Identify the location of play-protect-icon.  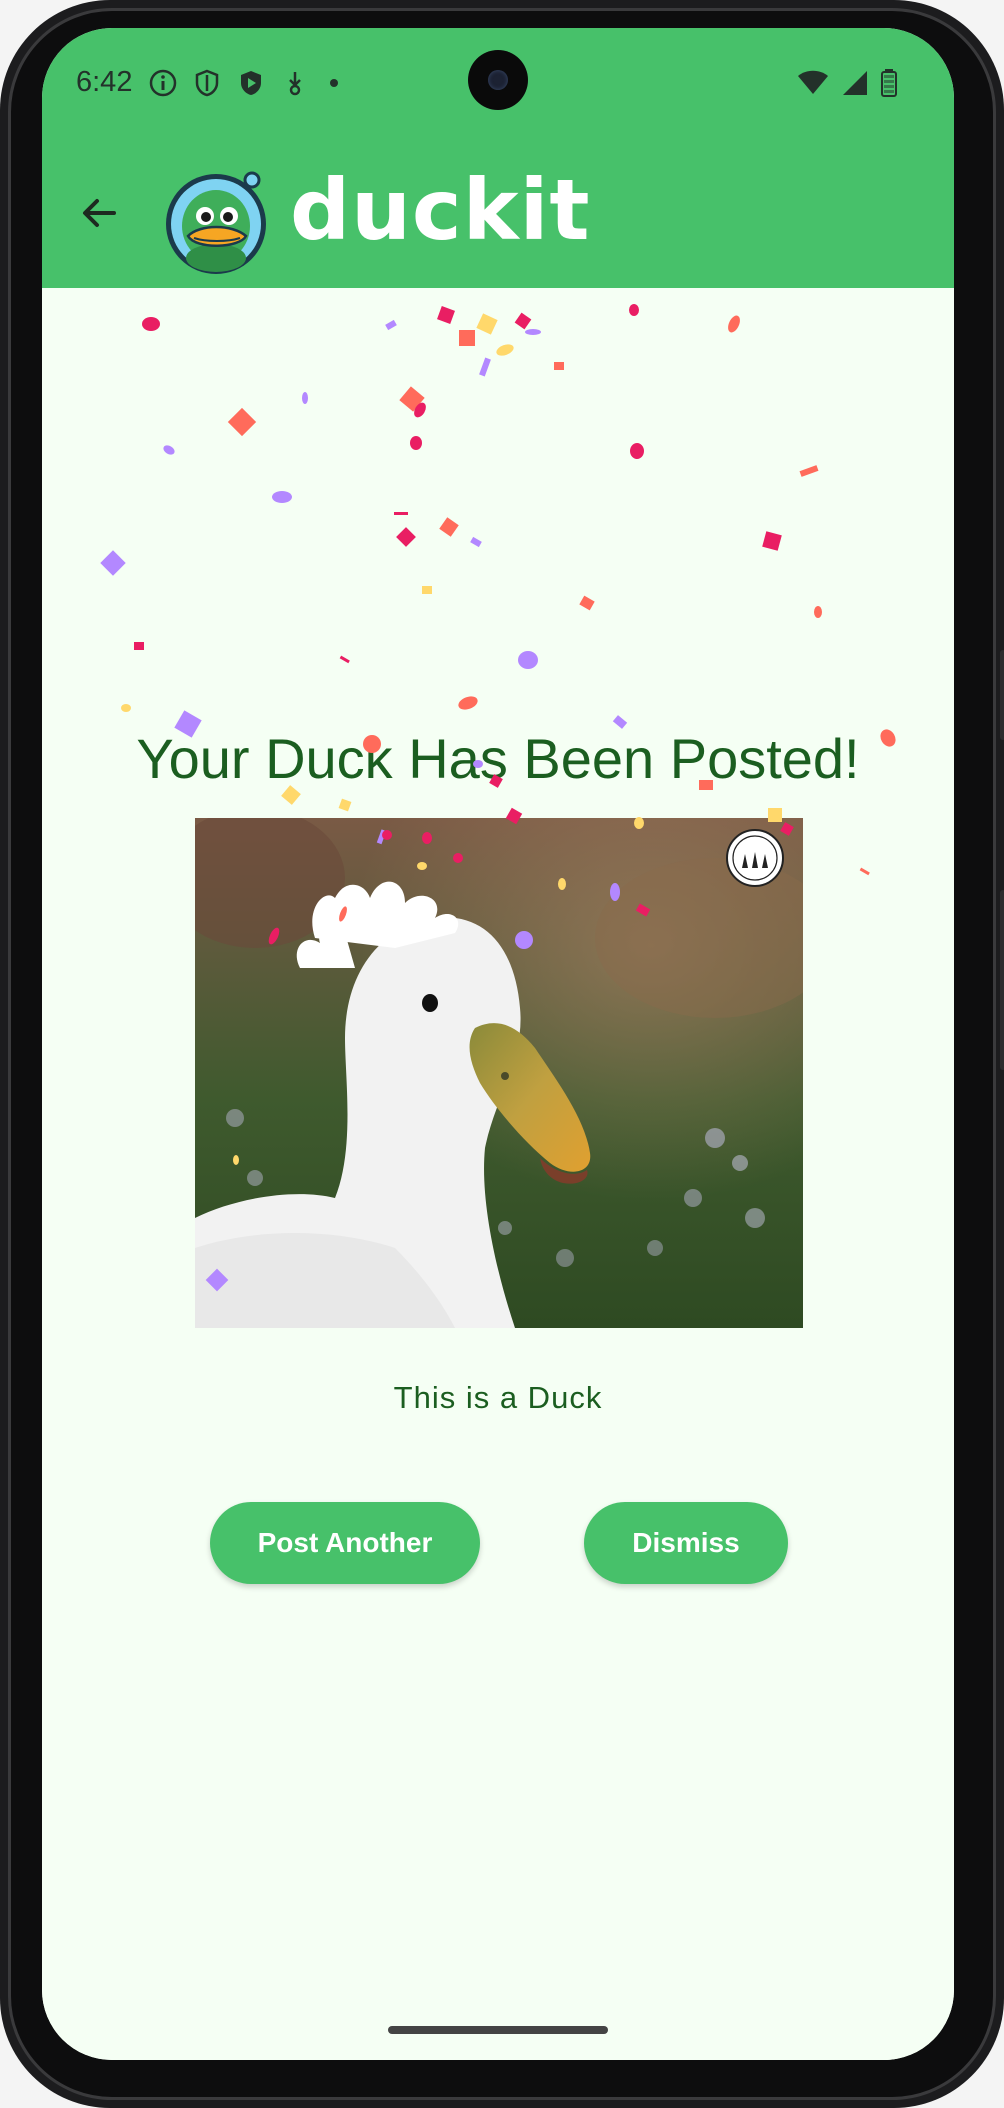
(251, 83).